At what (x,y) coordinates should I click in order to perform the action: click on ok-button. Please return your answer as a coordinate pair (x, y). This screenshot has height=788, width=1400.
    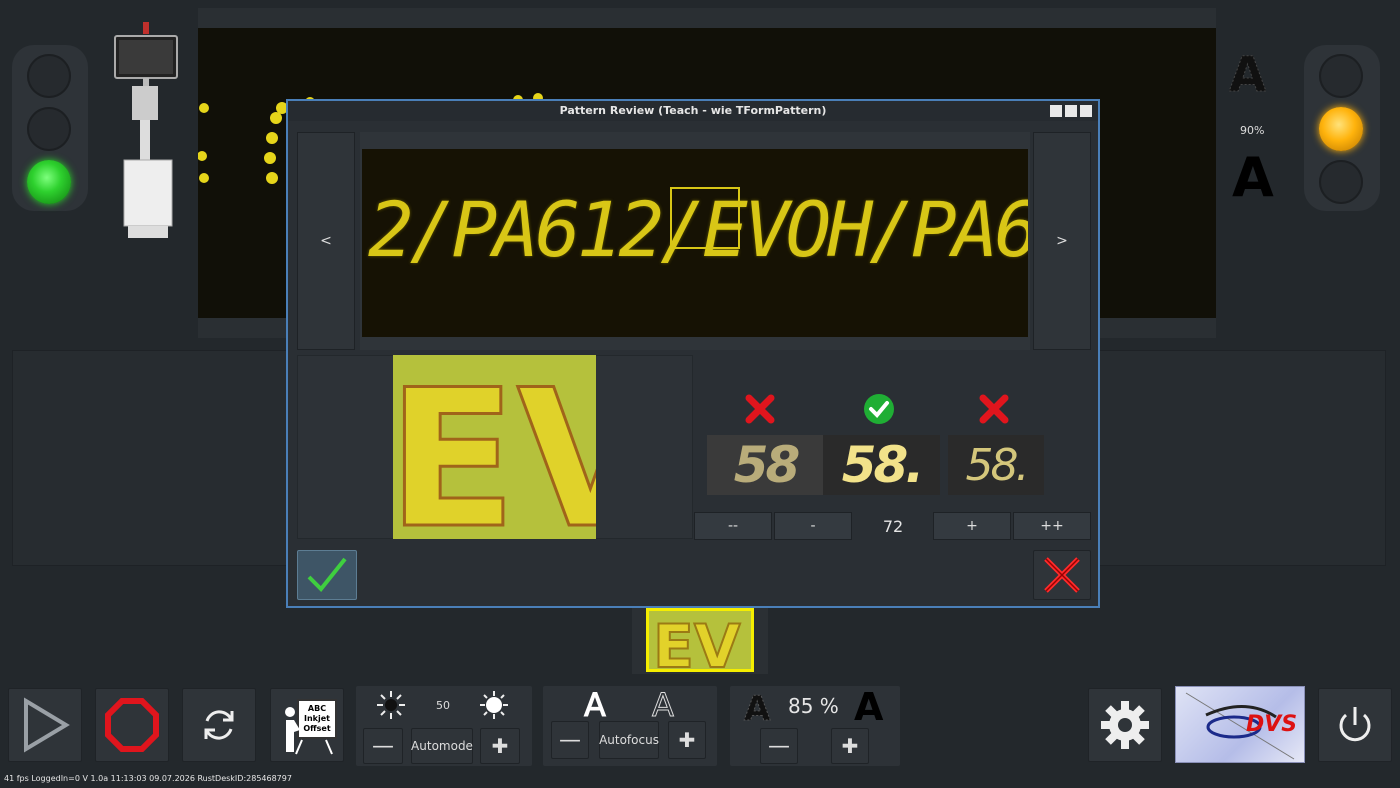
    Looking at the image, I should click on (327, 575).